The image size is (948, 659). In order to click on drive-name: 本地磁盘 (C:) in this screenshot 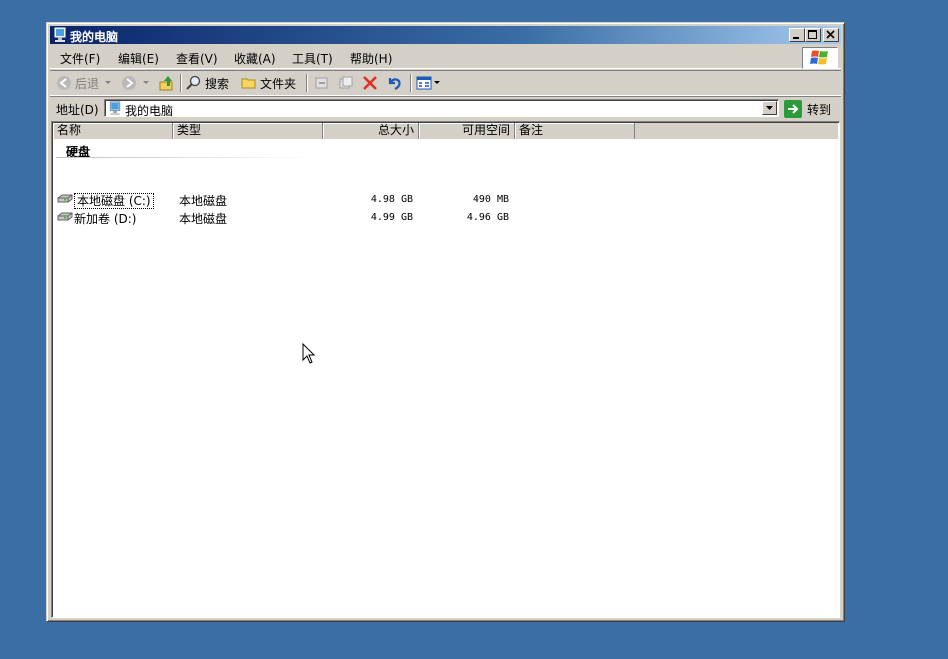, I will do `click(114, 200)`.